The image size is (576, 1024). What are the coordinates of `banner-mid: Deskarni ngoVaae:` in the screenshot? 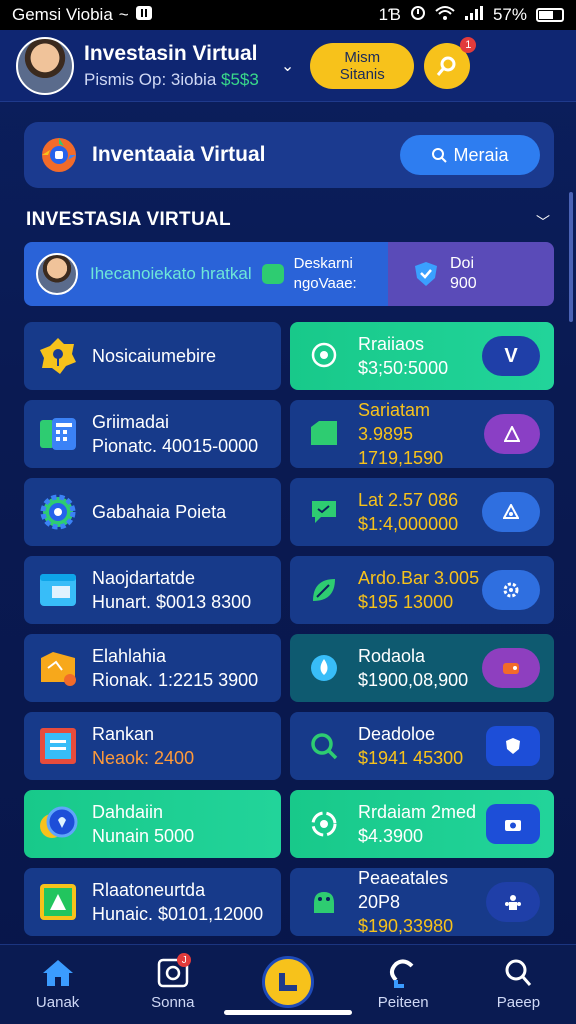 It's located at (325, 274).